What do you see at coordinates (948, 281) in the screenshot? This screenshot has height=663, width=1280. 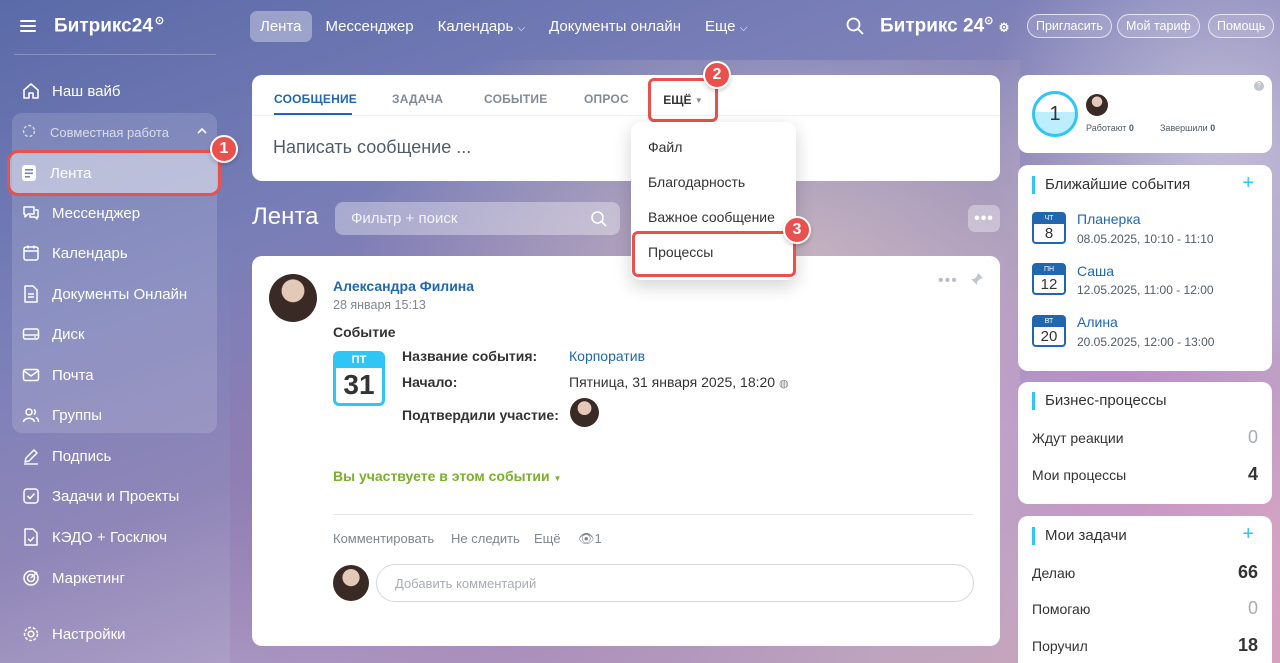 I see `post-menu-icon: •••` at bounding box center [948, 281].